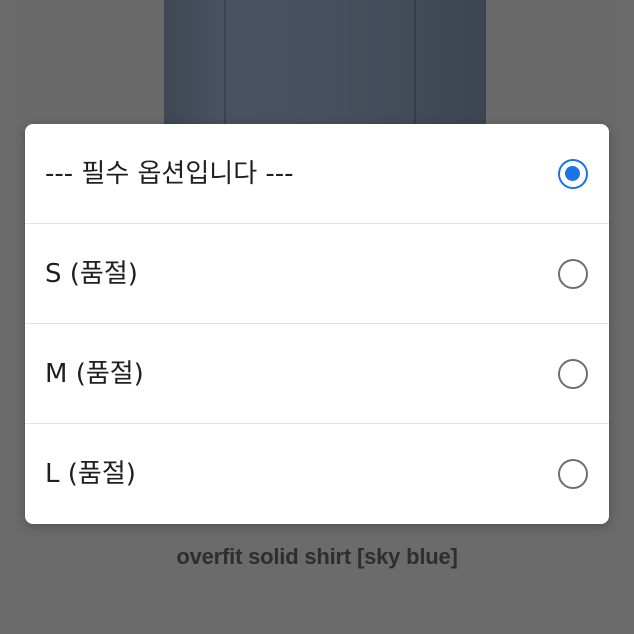  Describe the element at coordinates (317, 556) in the screenshot. I see `product-name: overfit solid shirt [sky blue]` at that location.